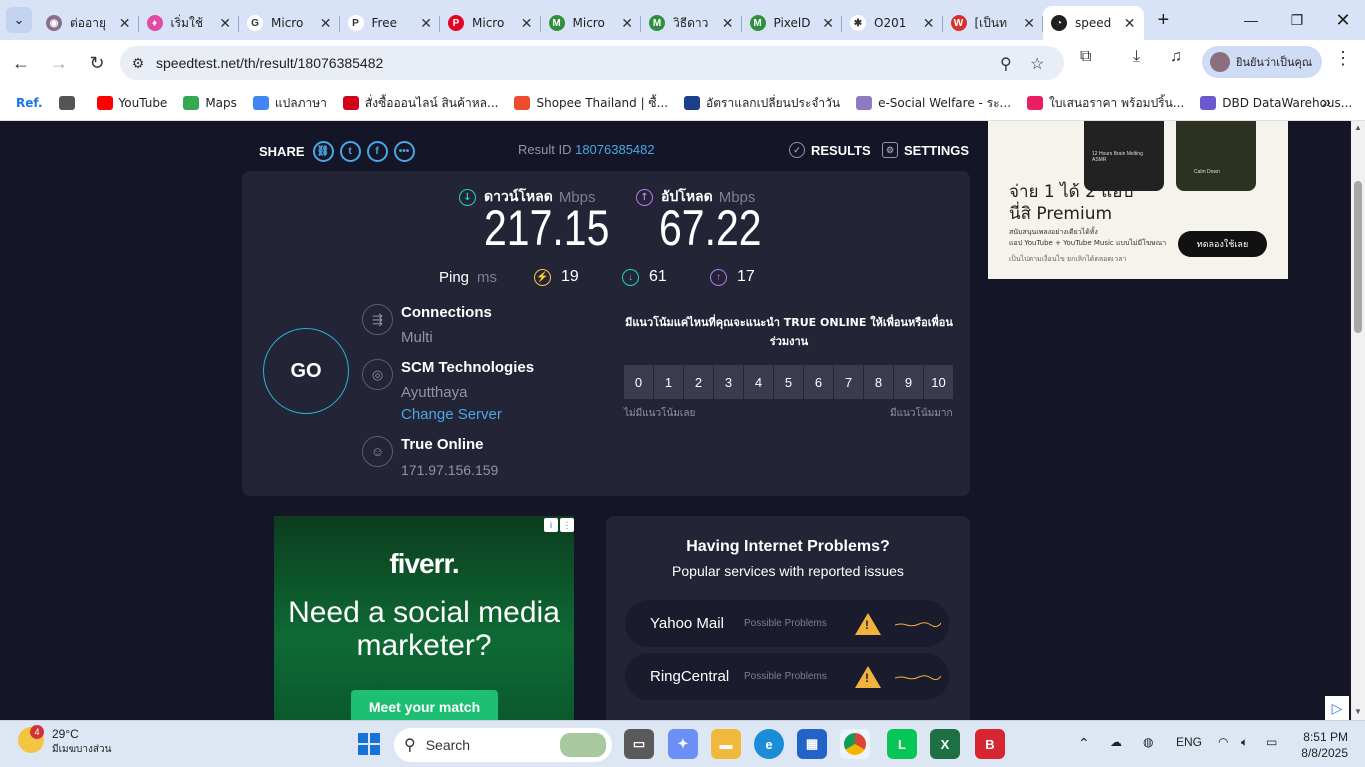  What do you see at coordinates (1037, 64) in the screenshot?
I see `bookmark-star-icon: ☆` at bounding box center [1037, 64].